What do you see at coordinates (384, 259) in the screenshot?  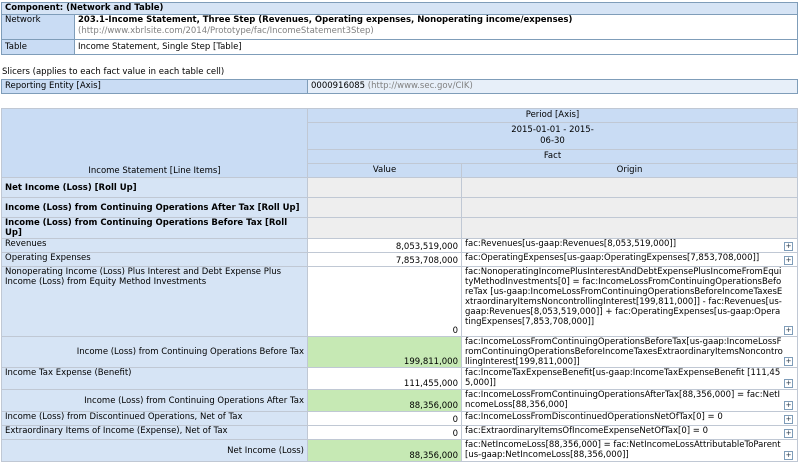 I see `row-value: 7,853,708,000` at bounding box center [384, 259].